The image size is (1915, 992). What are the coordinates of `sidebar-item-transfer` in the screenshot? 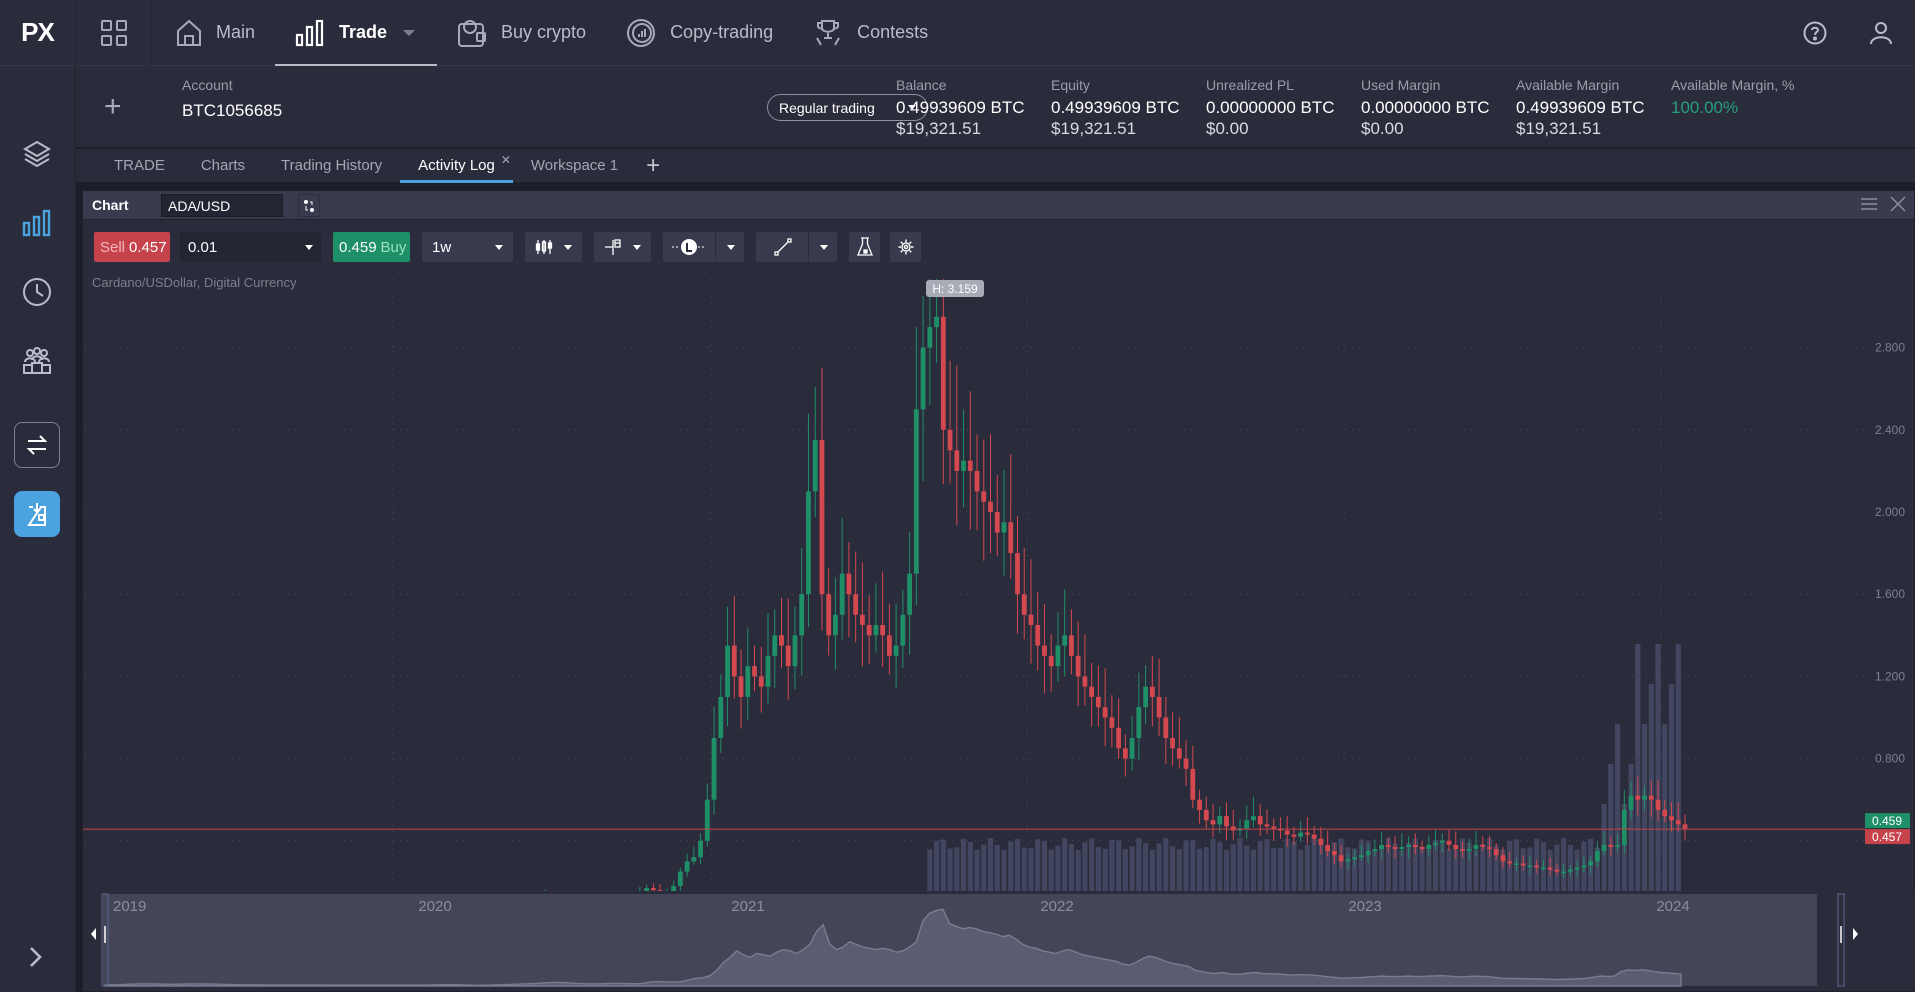 It's located at (37, 445).